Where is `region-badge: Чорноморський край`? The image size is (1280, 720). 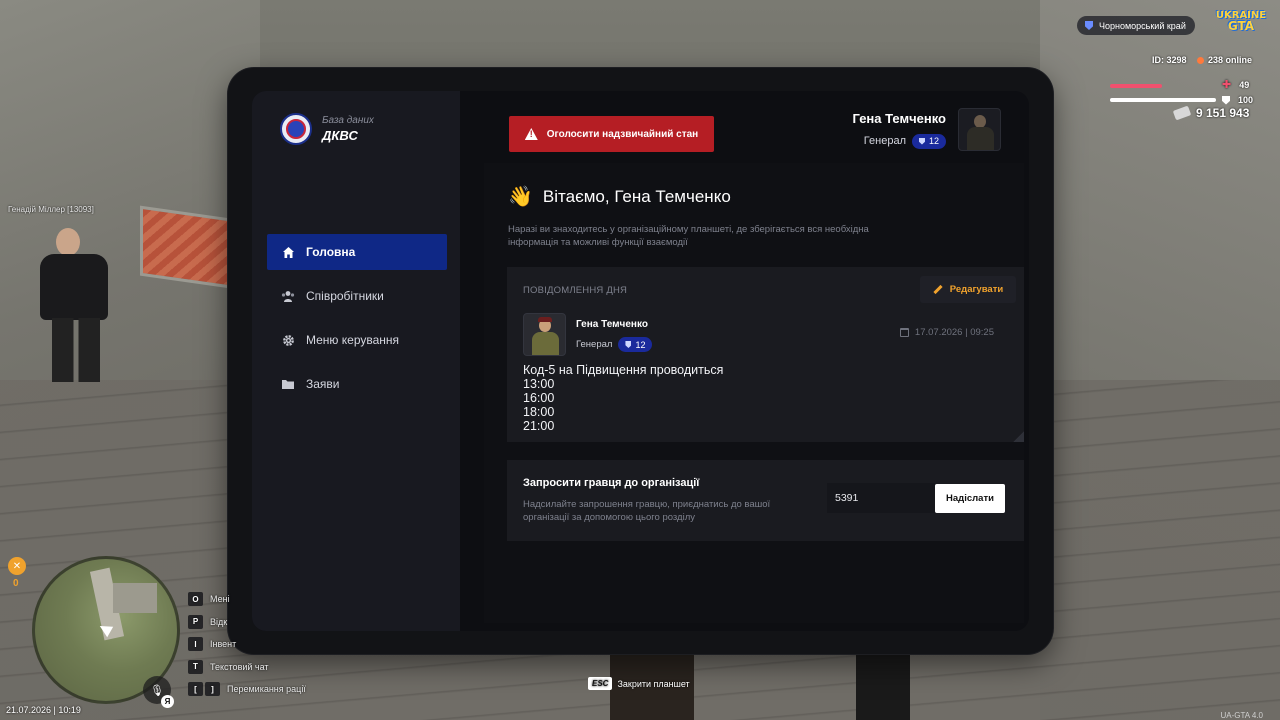 region-badge: Чорноморський край is located at coordinates (1136, 25).